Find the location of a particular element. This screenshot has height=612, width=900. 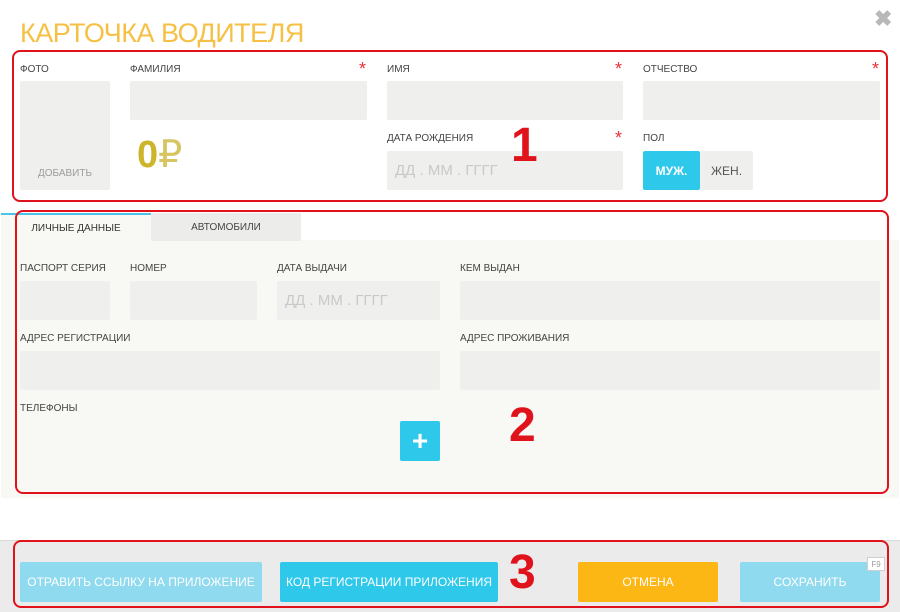

issued-by-label: КЕМ ВЫДАН is located at coordinates (490, 268).